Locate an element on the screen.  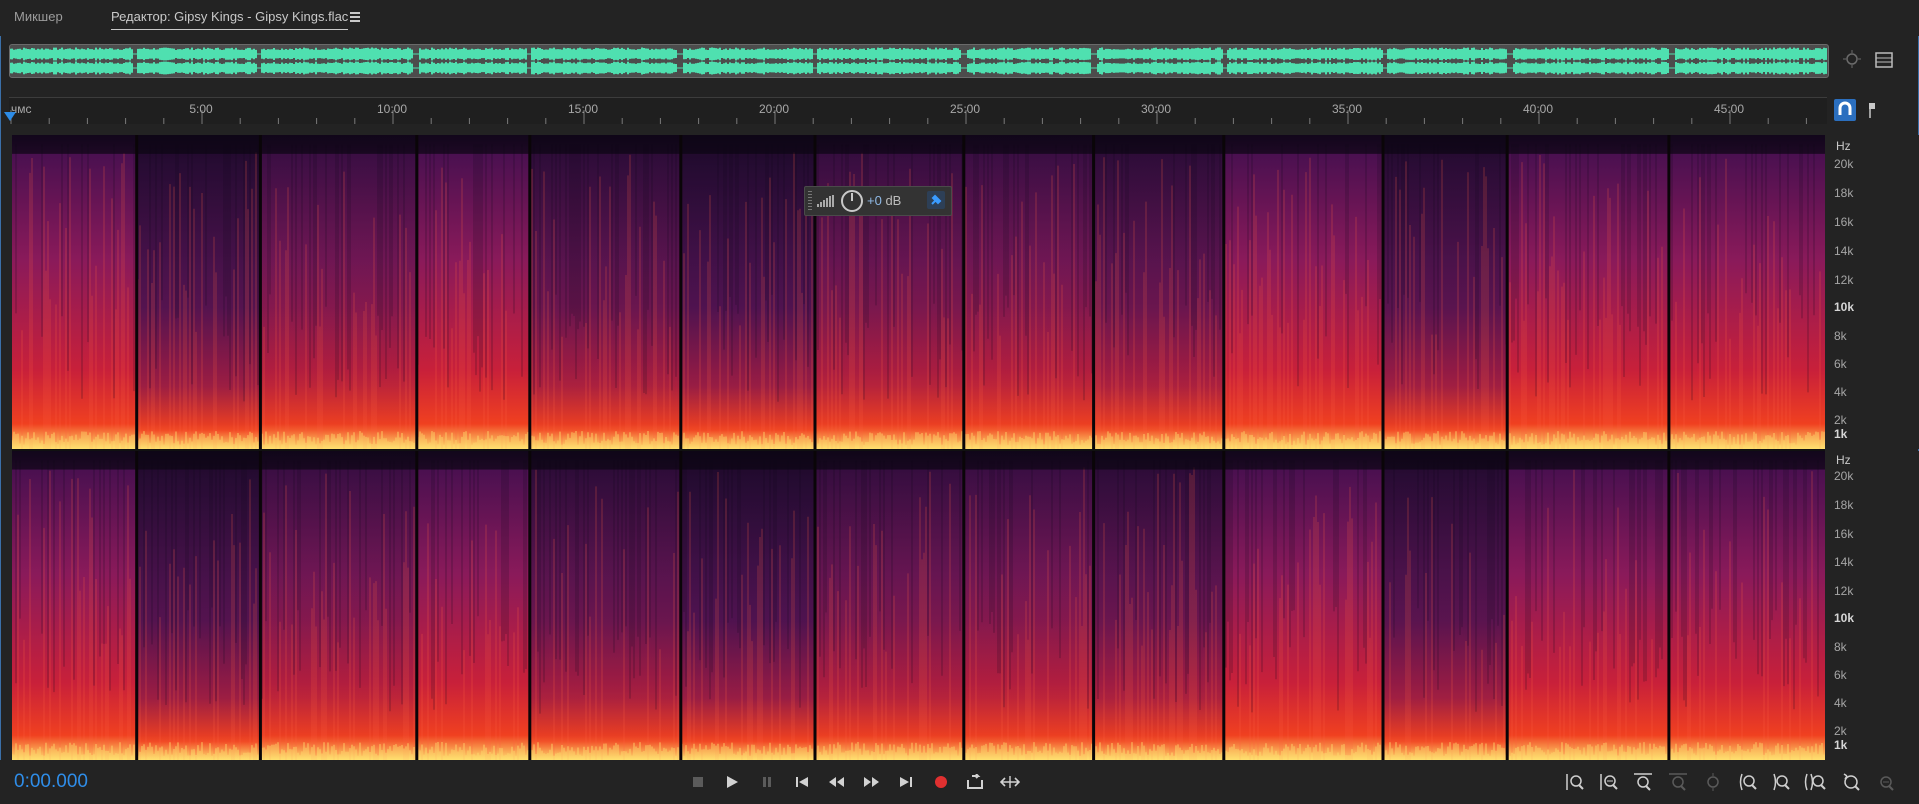
ruler-label: 10:00 is located at coordinates (392, 109).